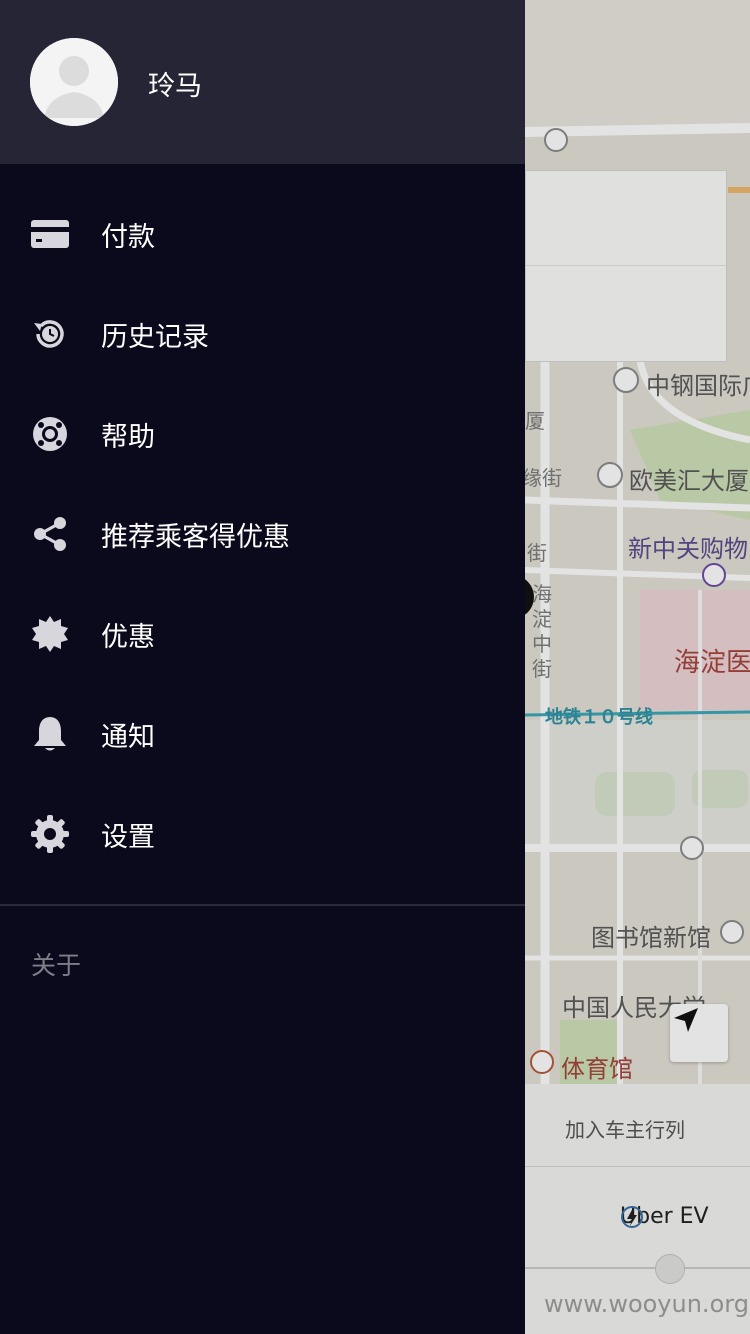  I want to click on menu-label-promotions: 优惠, so click(128, 637).